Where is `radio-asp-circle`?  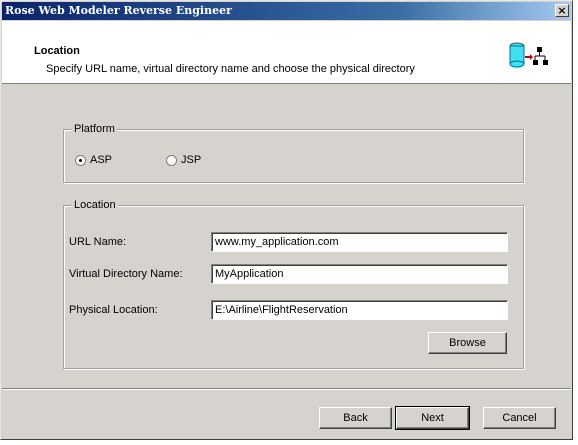 radio-asp-circle is located at coordinates (80, 160).